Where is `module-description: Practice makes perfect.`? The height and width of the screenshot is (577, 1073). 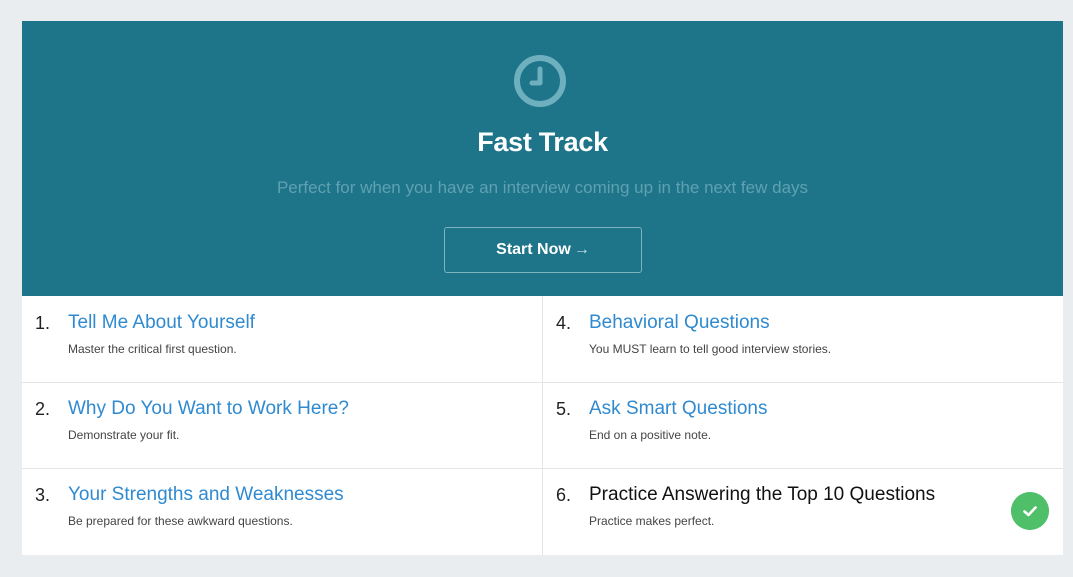 module-description: Practice makes perfect. is located at coordinates (652, 521).